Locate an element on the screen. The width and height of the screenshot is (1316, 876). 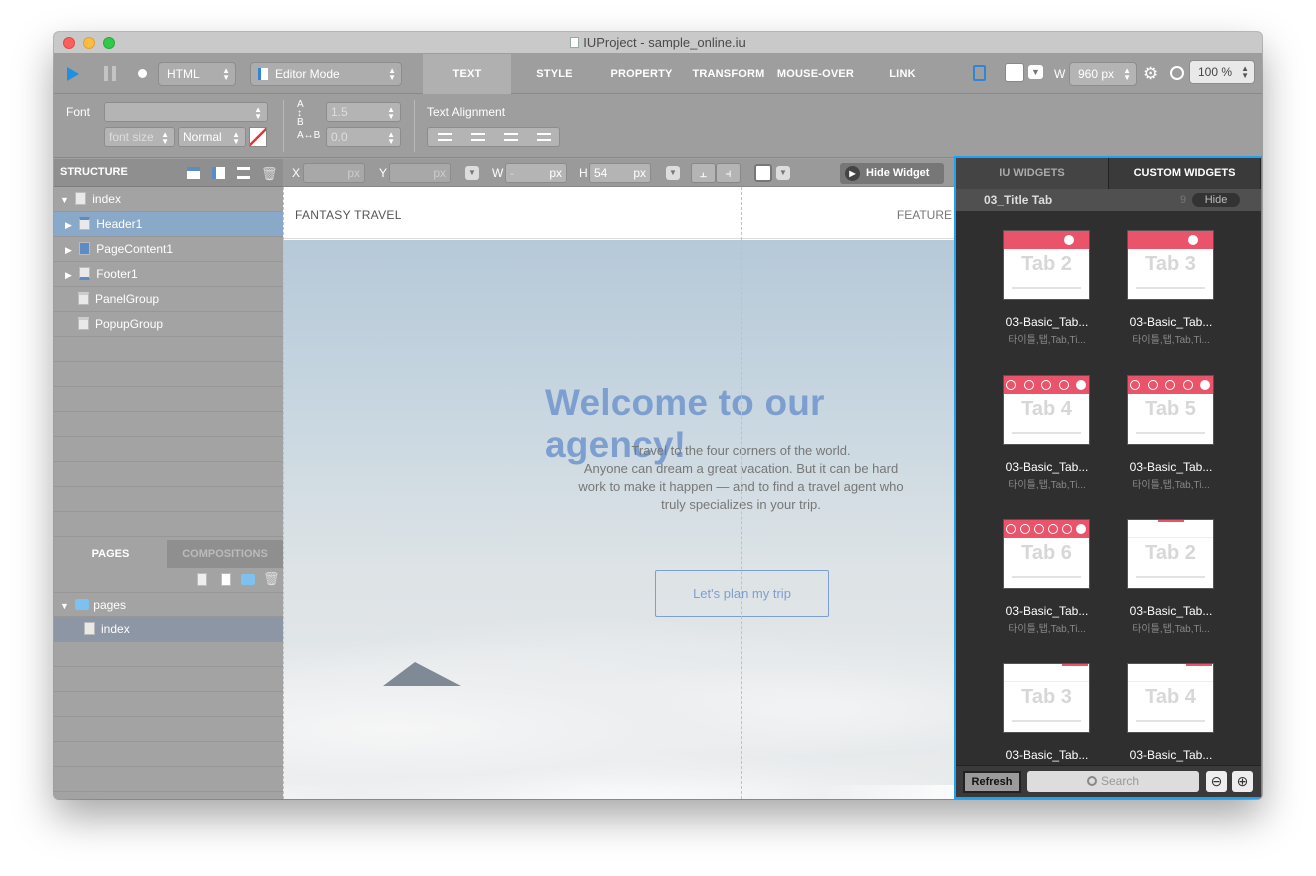
guide-line-left is located at coordinates (283, 493).